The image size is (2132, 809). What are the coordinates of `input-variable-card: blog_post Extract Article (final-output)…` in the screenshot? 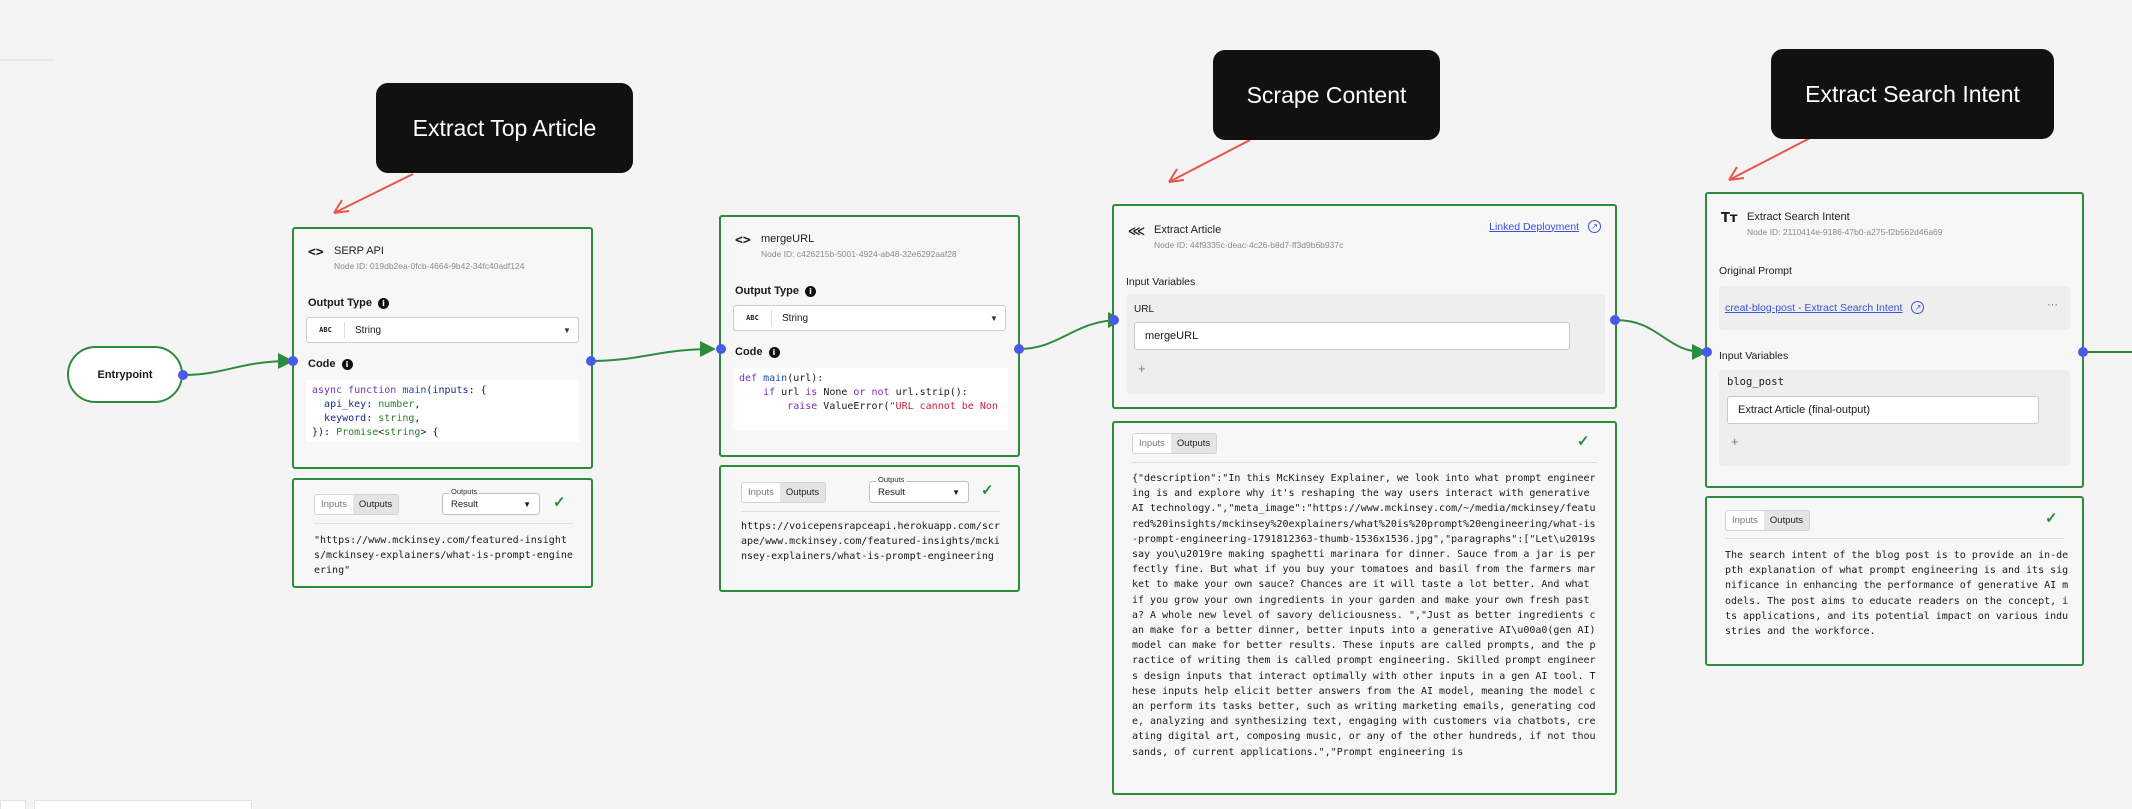 It's located at (1894, 418).